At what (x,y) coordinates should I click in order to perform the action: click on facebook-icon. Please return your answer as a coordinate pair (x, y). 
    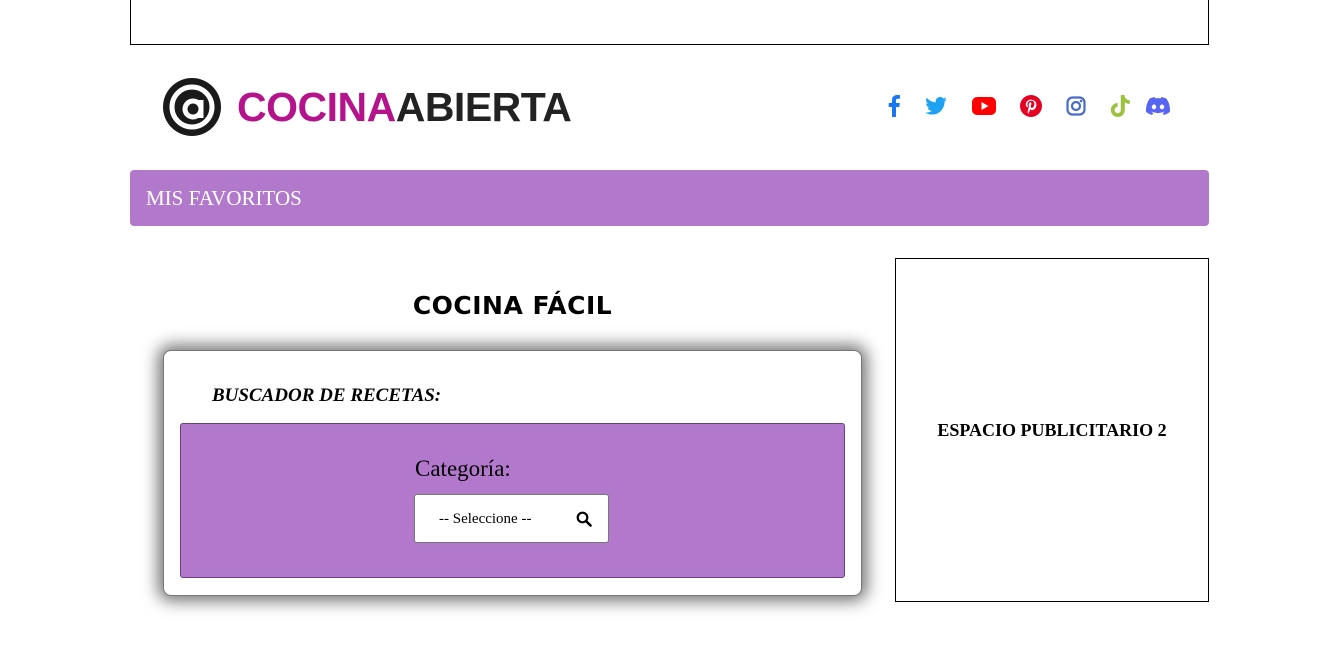
    Looking at the image, I should click on (894, 106).